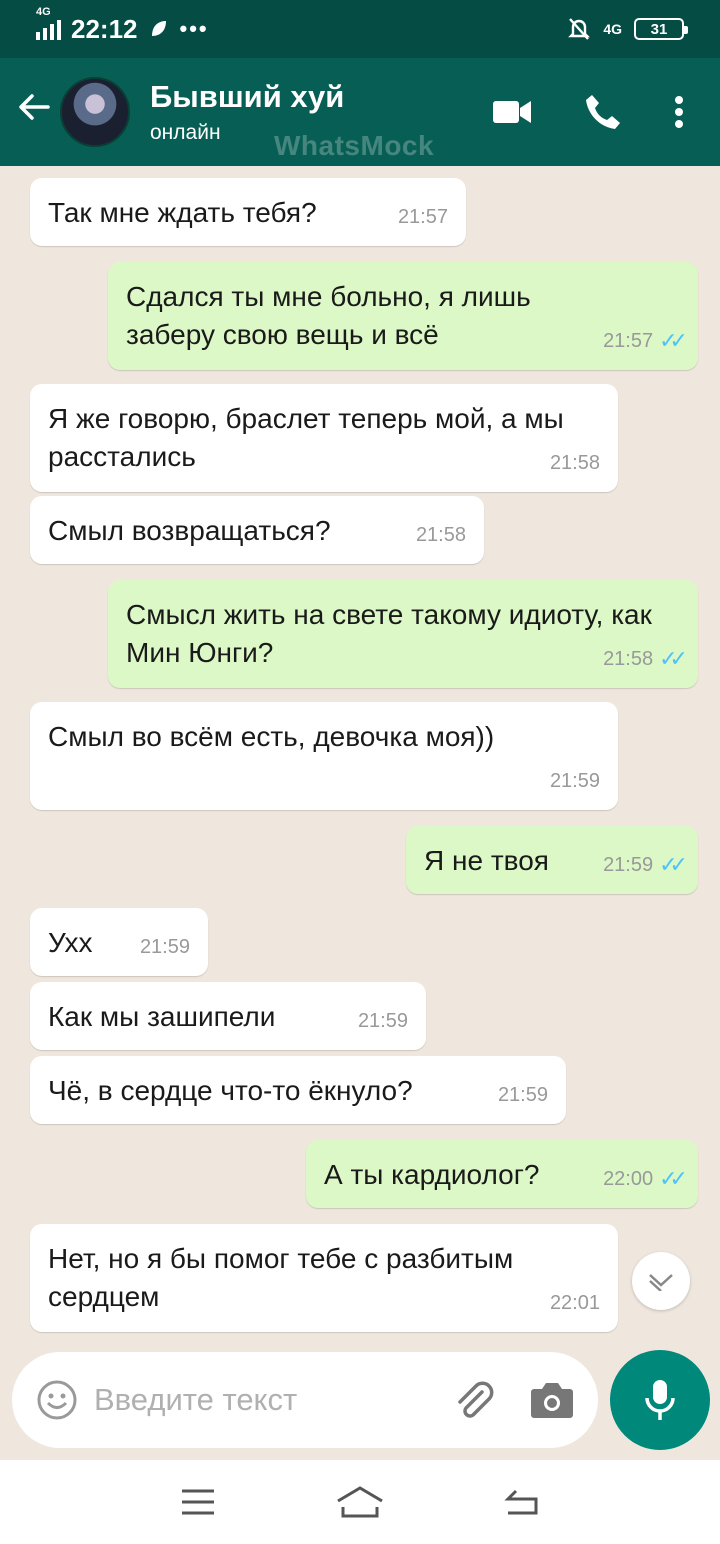 This screenshot has width=720, height=1544. Describe the element at coordinates (612, 29) in the screenshot. I see `network-type: 4G` at that location.